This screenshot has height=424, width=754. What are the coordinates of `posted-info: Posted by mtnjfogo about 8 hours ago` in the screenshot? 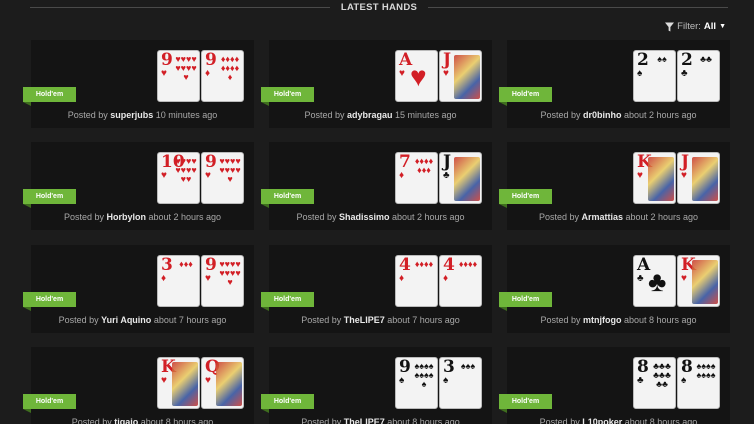 It's located at (618, 320).